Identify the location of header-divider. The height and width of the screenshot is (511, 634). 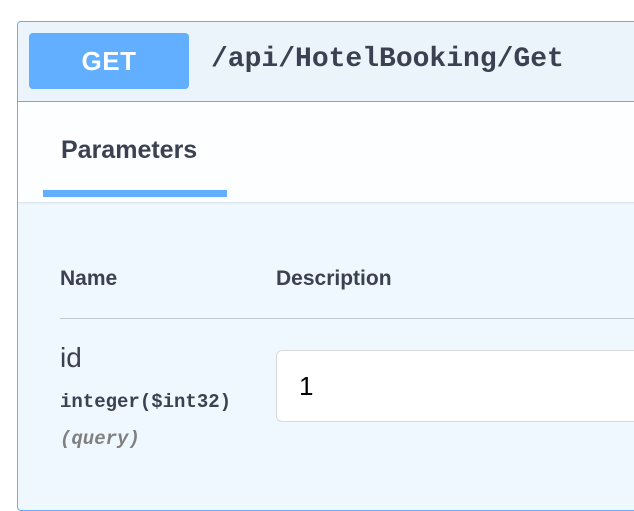
(347, 318).